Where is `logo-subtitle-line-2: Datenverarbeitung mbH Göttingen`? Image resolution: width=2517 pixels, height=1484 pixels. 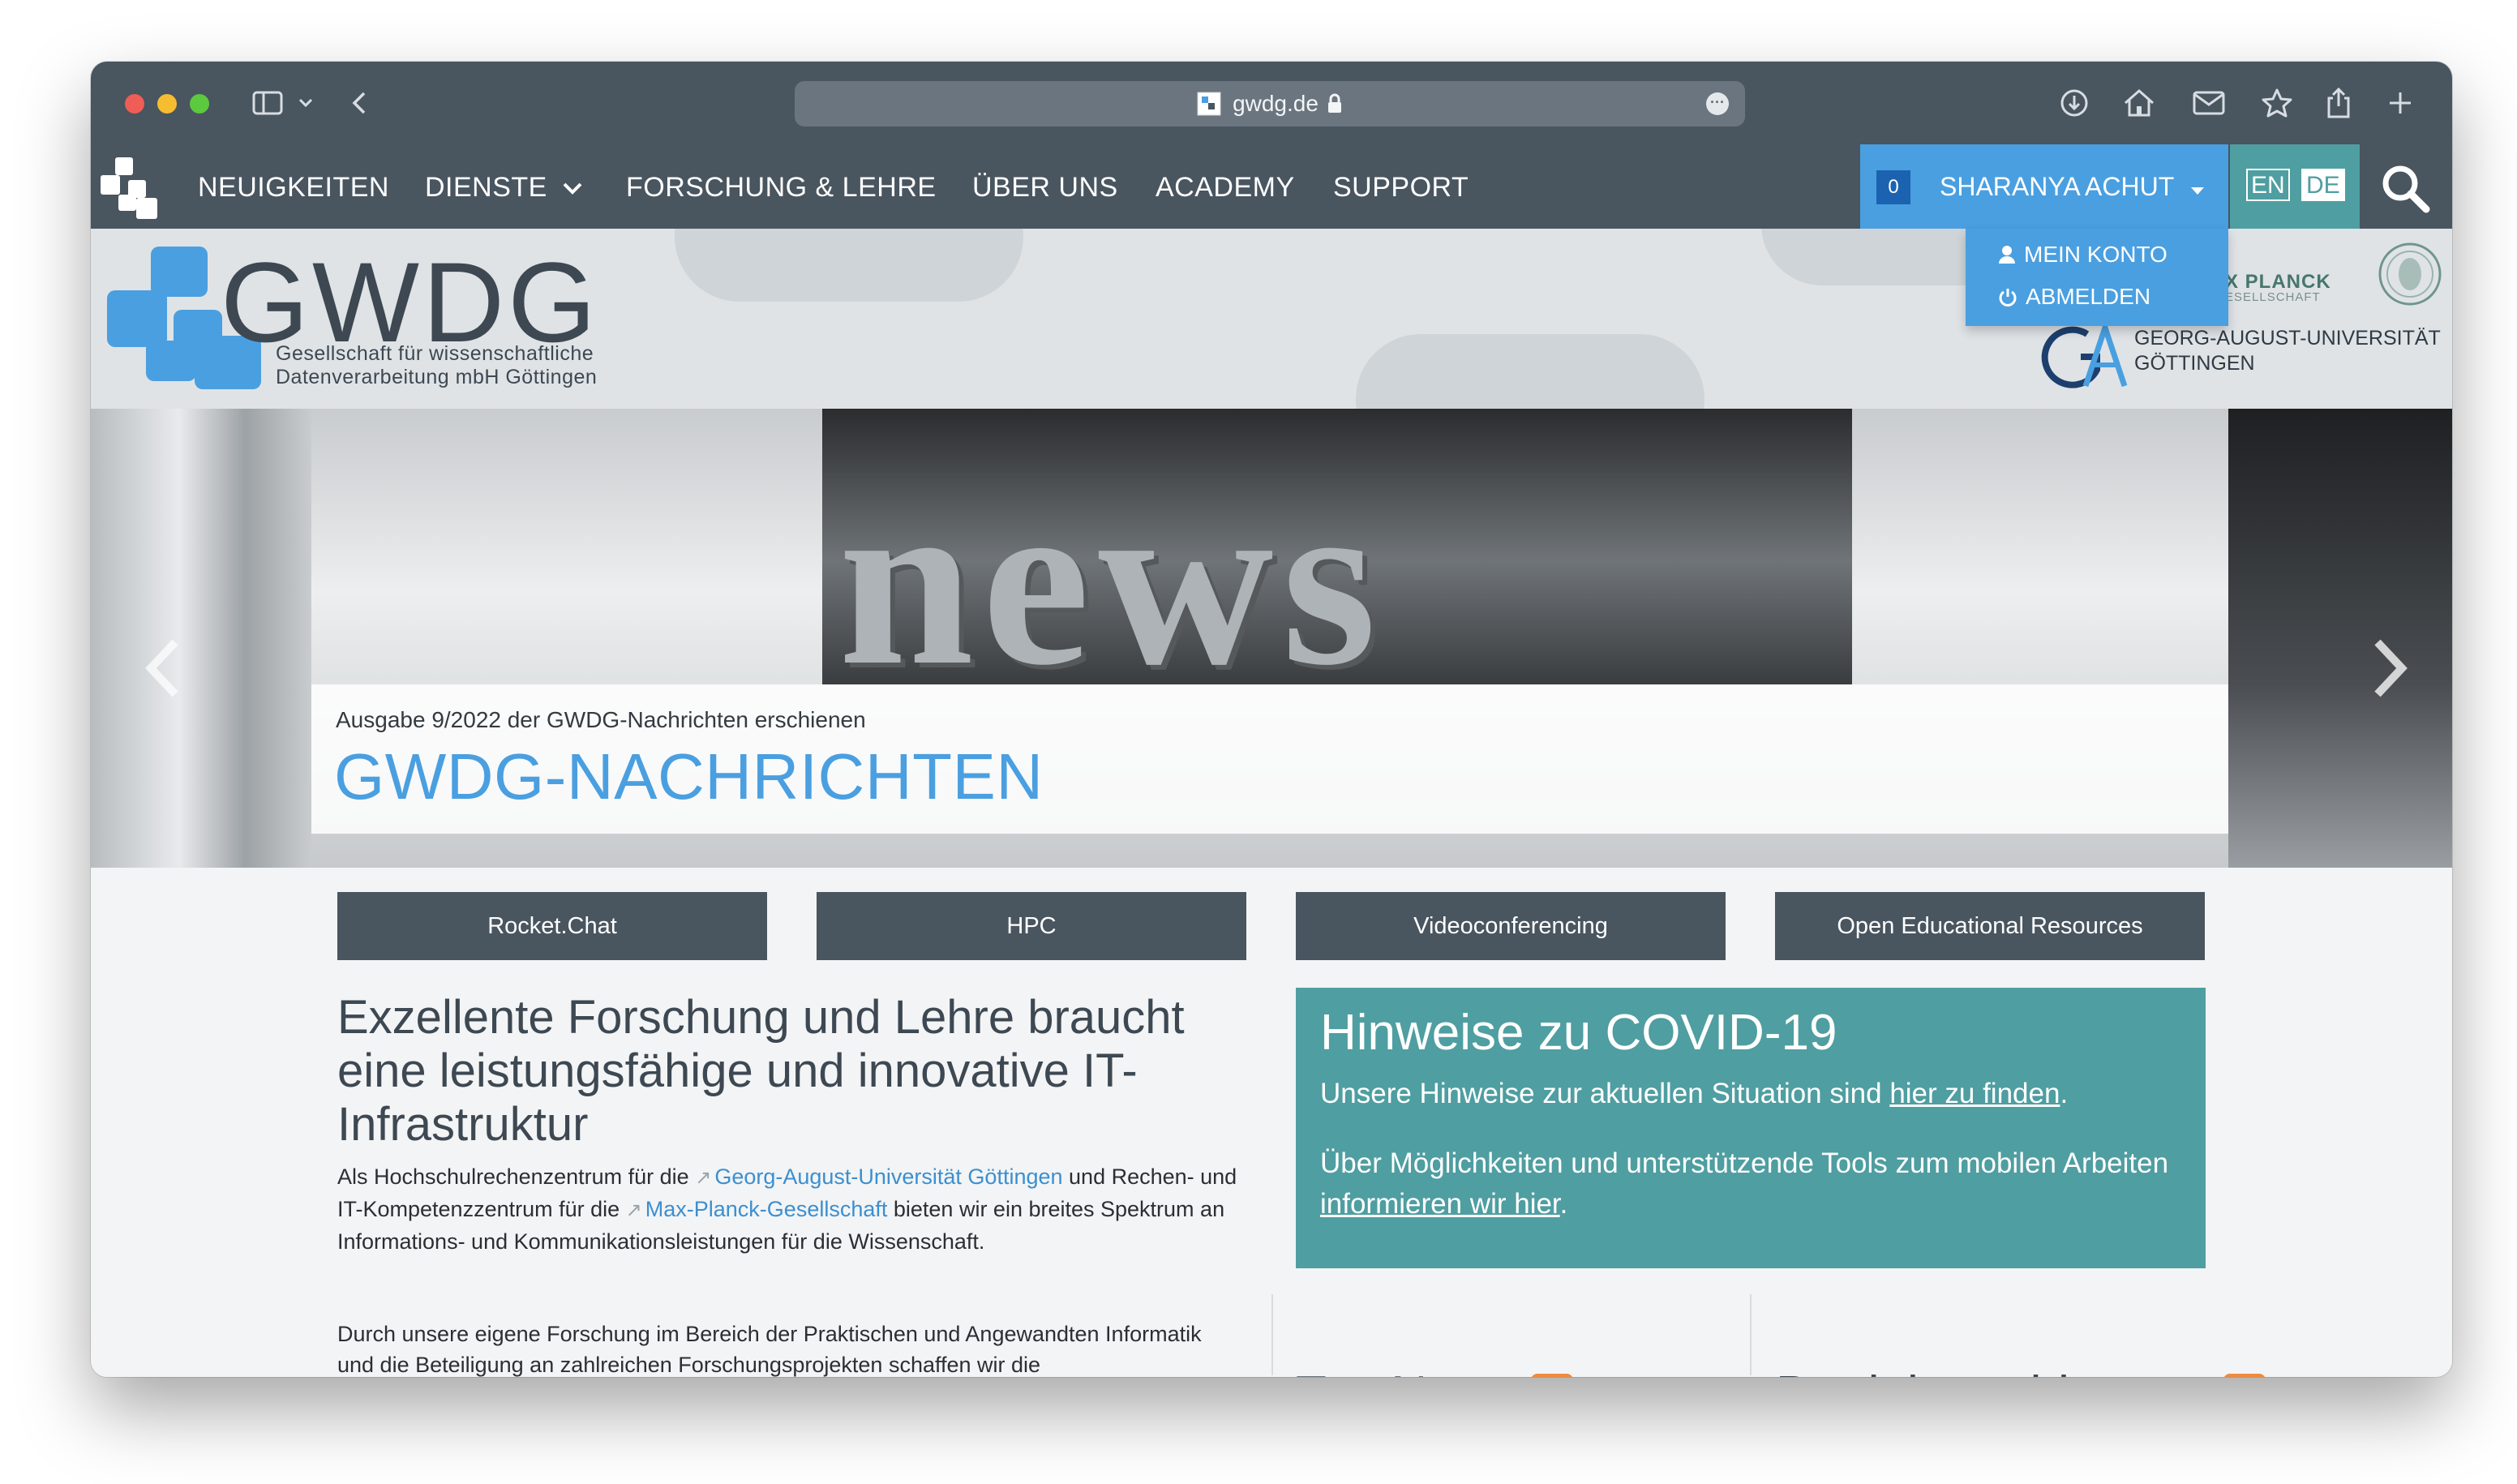
logo-subtitle-line-2: Datenverarbeitung mbH Göttingen is located at coordinates (437, 377).